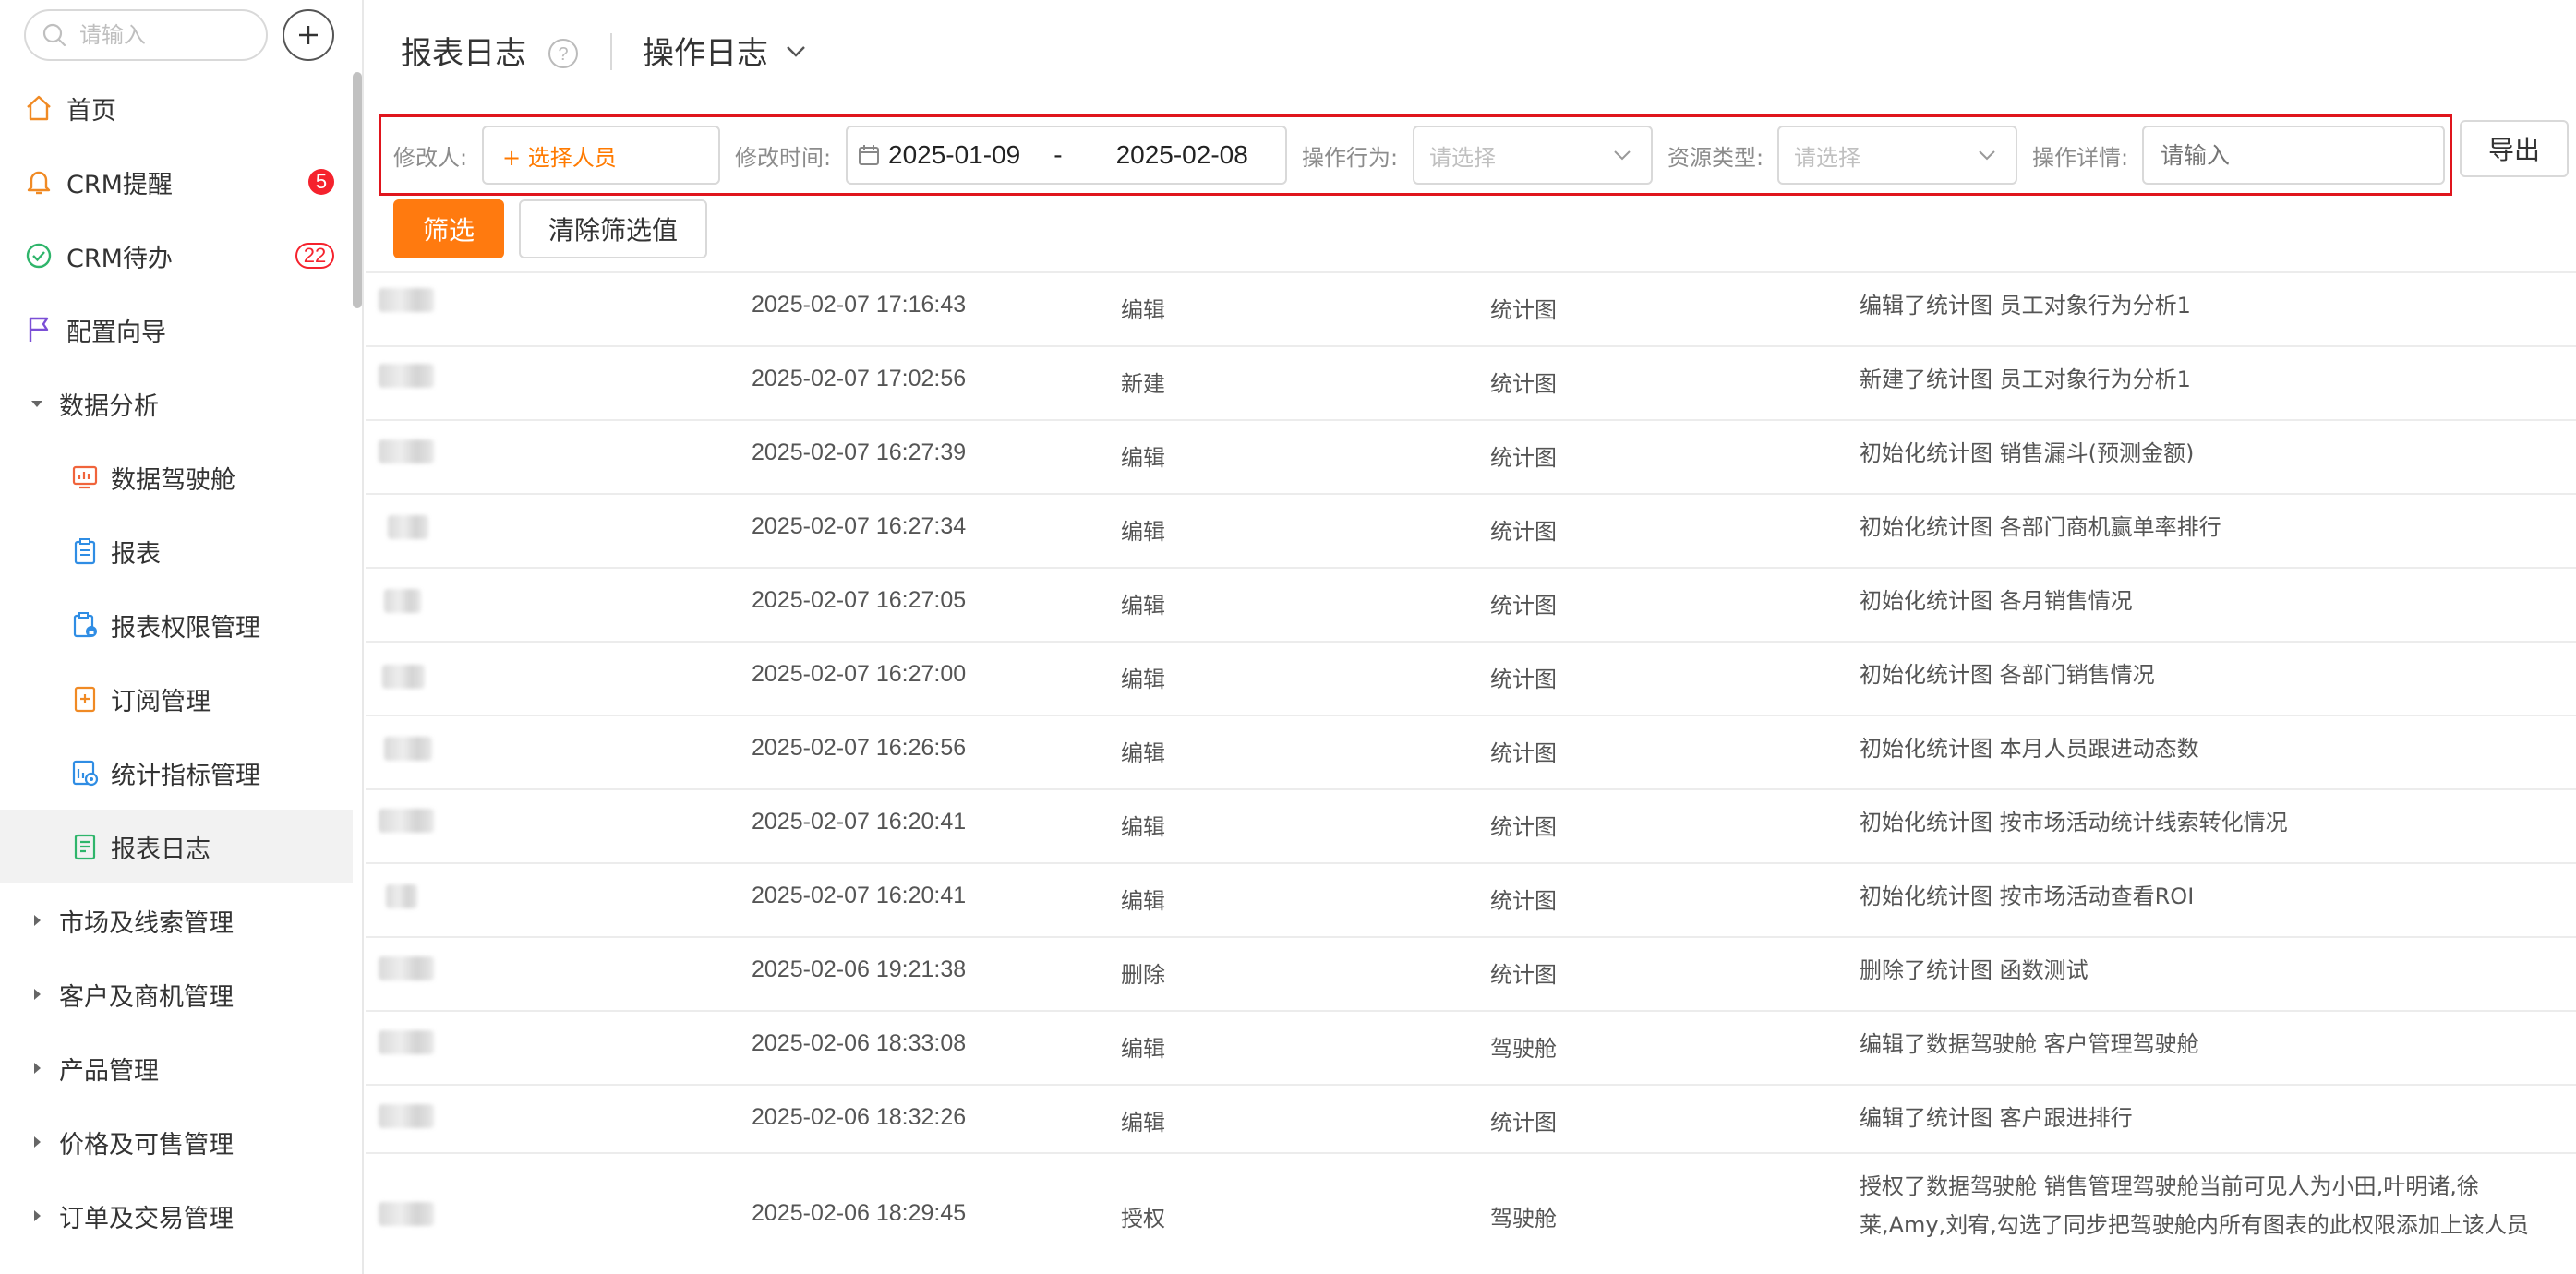  What do you see at coordinates (563, 53) in the screenshot?
I see `help-icon: ?` at bounding box center [563, 53].